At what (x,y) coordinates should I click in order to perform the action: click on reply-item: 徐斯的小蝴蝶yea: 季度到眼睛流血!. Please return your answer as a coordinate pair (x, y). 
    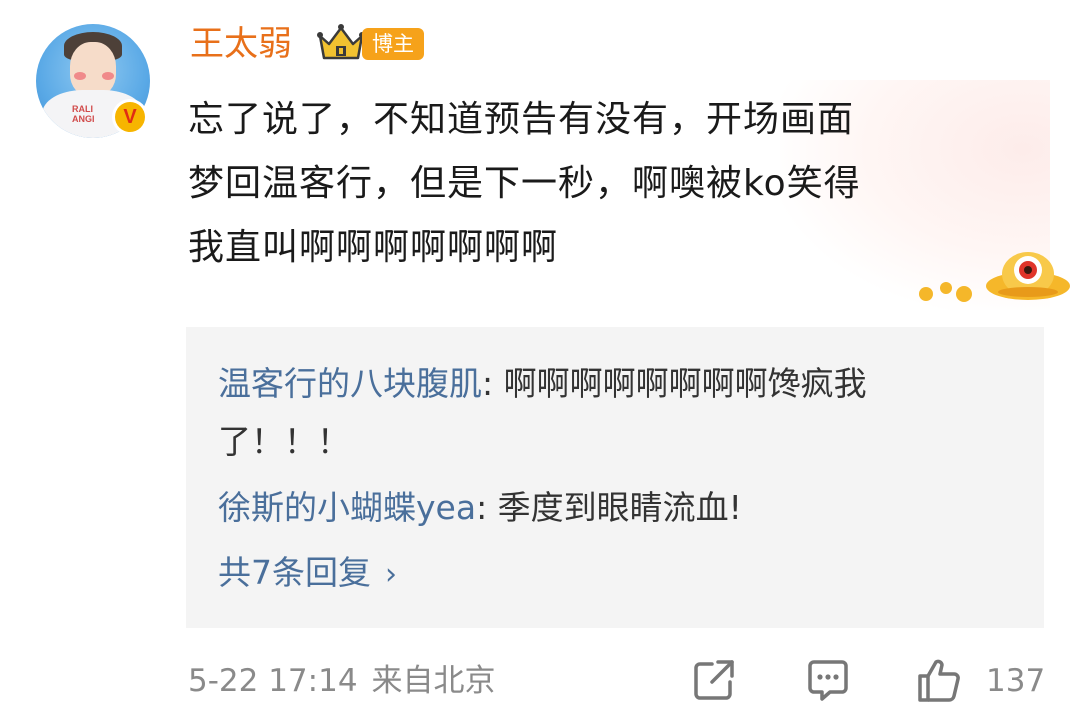
    Looking at the image, I should click on (618, 508).